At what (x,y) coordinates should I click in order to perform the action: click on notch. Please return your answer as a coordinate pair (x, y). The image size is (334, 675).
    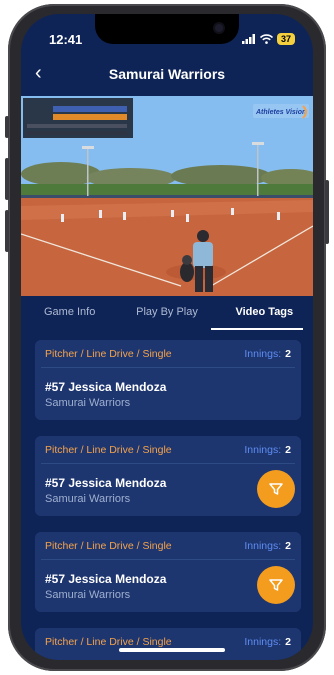
    Looking at the image, I should click on (167, 29).